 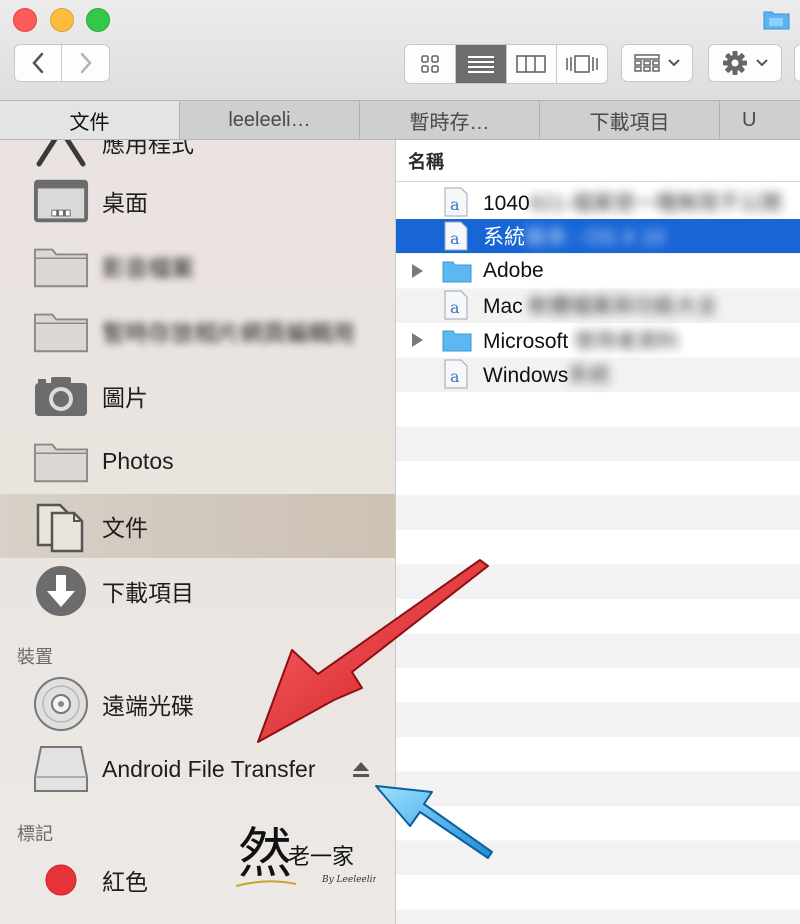 What do you see at coordinates (98, 20) in the screenshot?
I see `zoom-window-button` at bounding box center [98, 20].